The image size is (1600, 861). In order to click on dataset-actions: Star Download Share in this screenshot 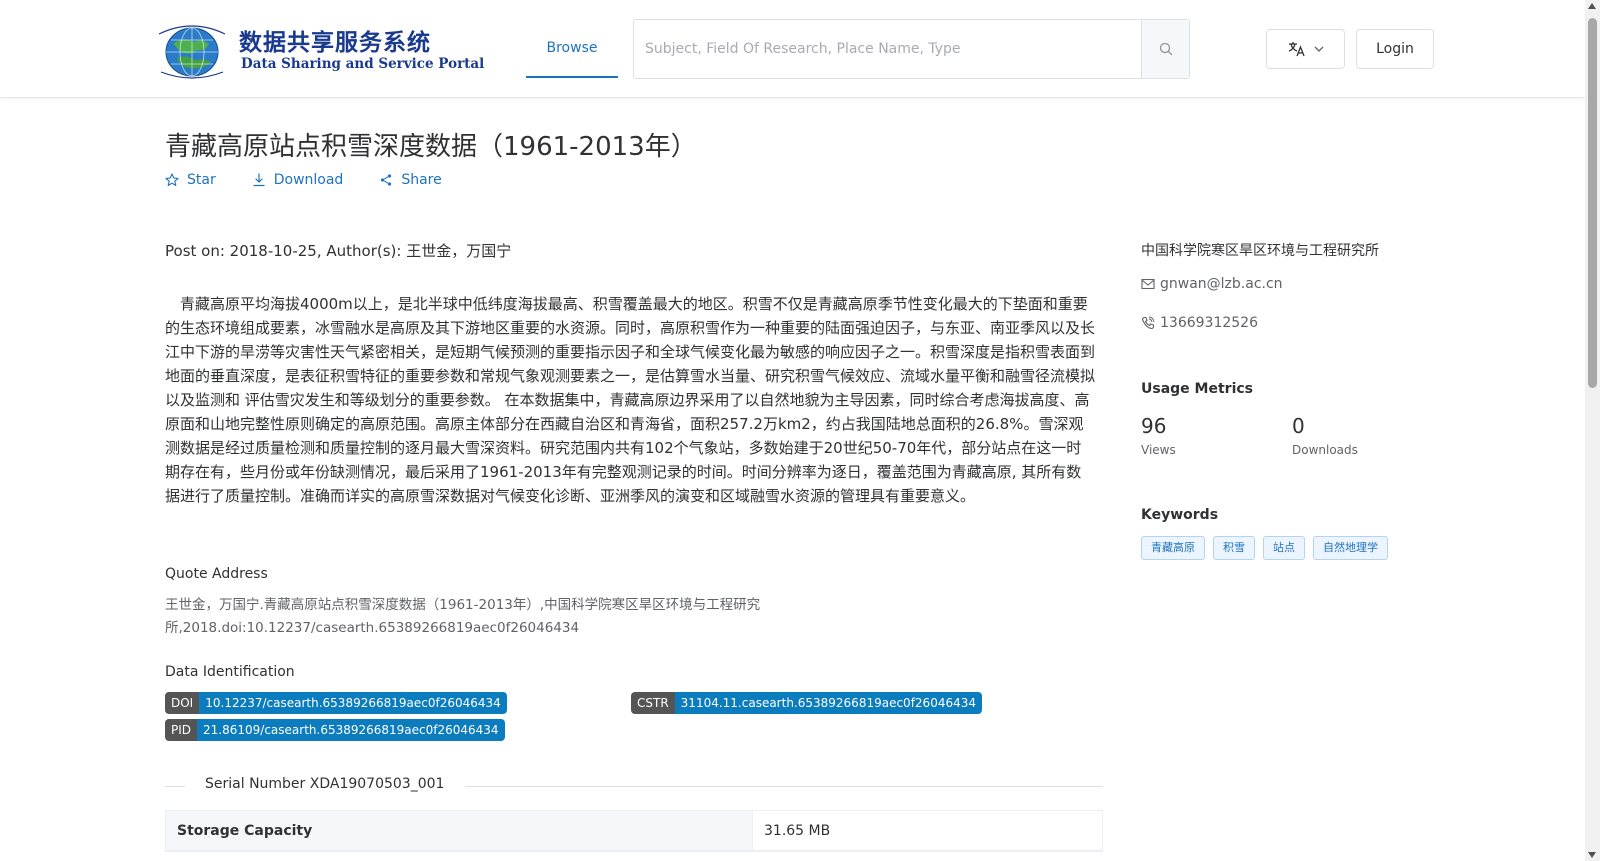, I will do `click(321, 180)`.